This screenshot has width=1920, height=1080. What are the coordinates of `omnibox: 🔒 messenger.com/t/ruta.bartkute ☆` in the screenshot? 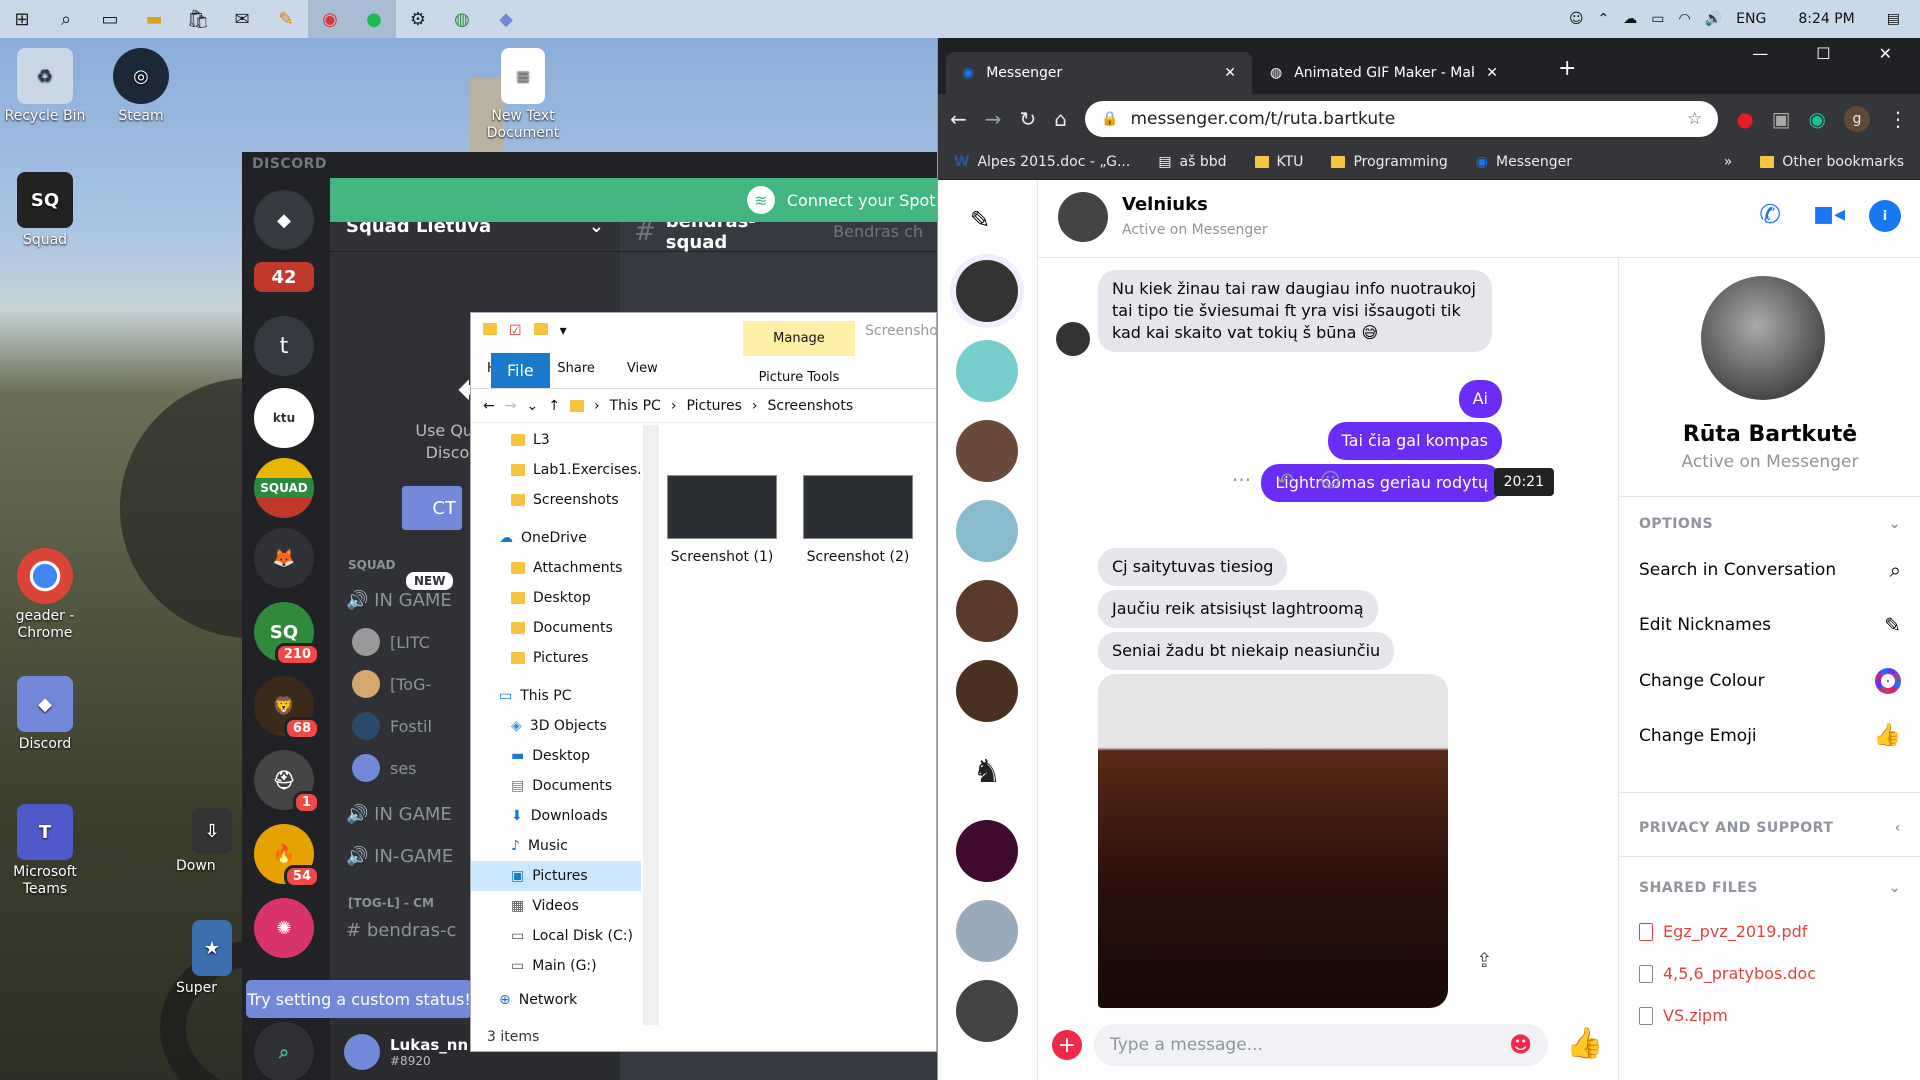 It's located at (1402, 119).